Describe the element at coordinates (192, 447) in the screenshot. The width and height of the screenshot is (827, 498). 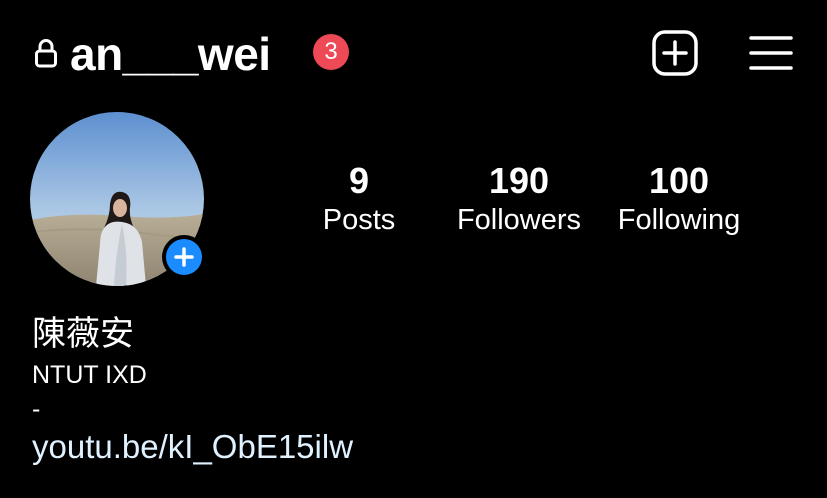
I see `bio-link: youtu.be/kI_ObE15ilw` at that location.